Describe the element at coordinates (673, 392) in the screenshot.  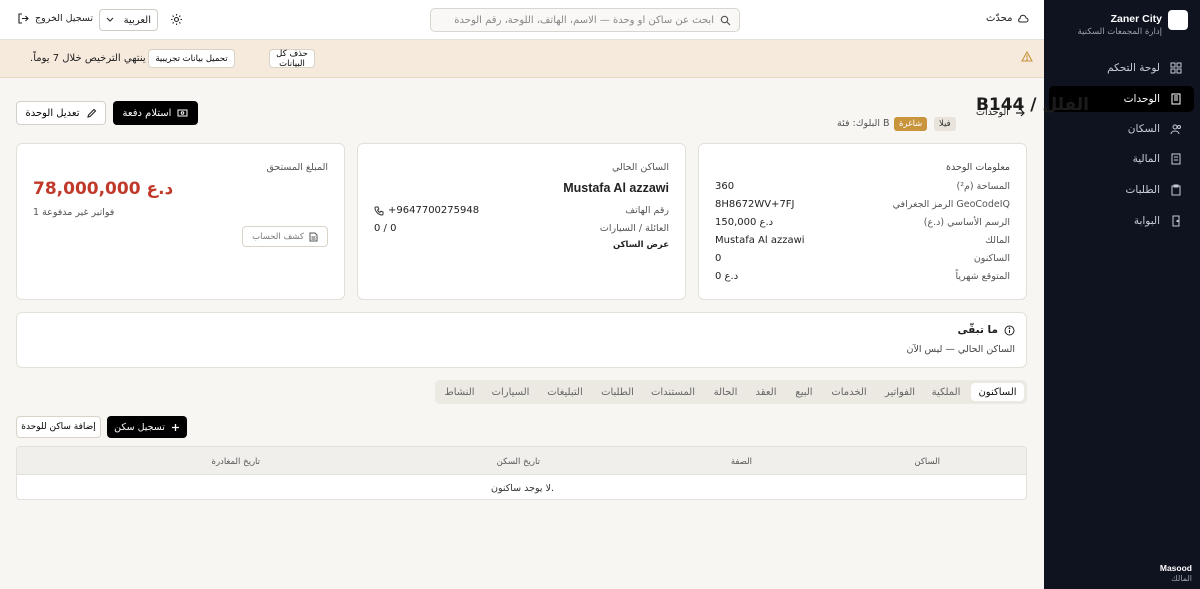
I see `tab-documents: المستندات` at that location.